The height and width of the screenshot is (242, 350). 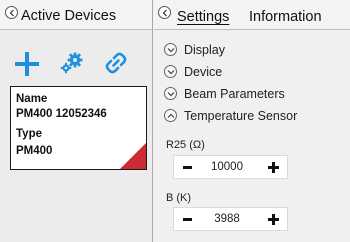 I want to click on active-devices-header: Active Devices, so click(x=76, y=15).